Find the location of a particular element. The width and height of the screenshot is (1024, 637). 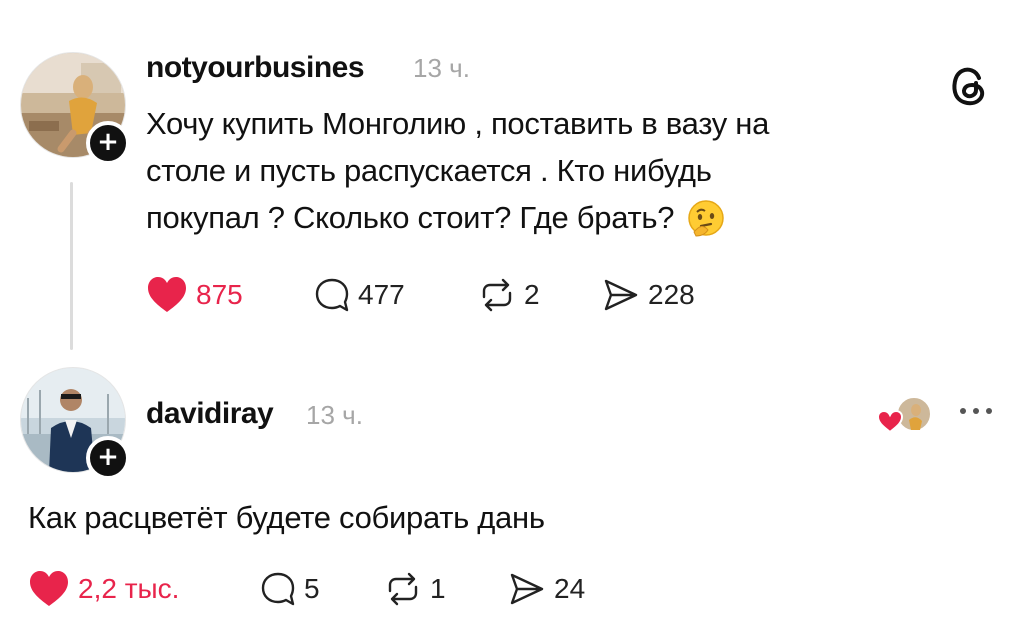

author-liked-indicator is located at coordinates (905, 418).